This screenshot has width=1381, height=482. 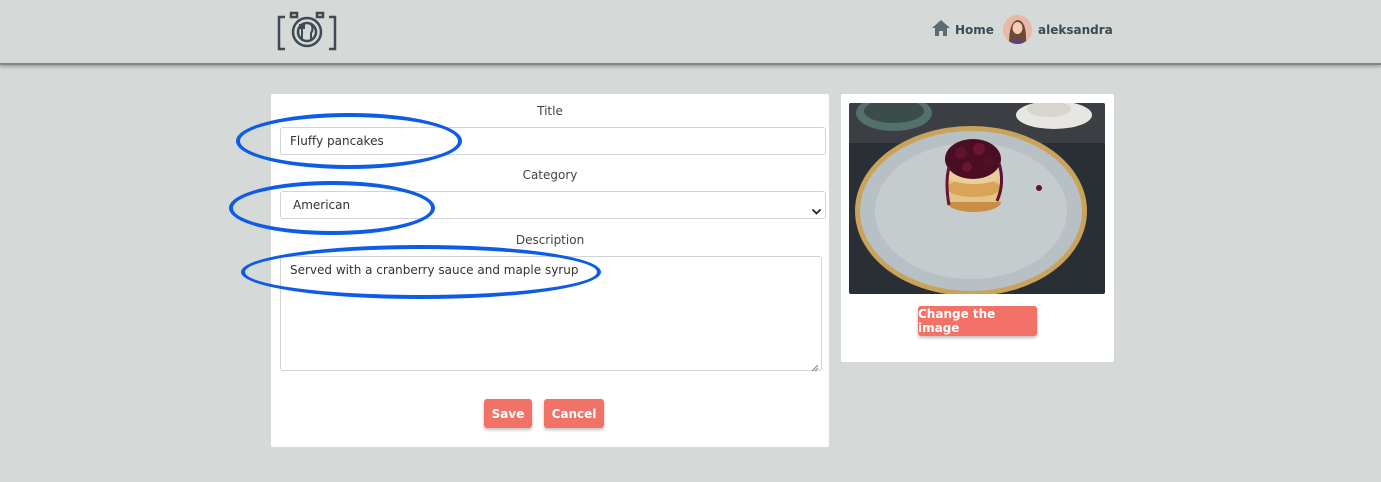 What do you see at coordinates (550, 240) in the screenshot?
I see `description-label: Description` at bounding box center [550, 240].